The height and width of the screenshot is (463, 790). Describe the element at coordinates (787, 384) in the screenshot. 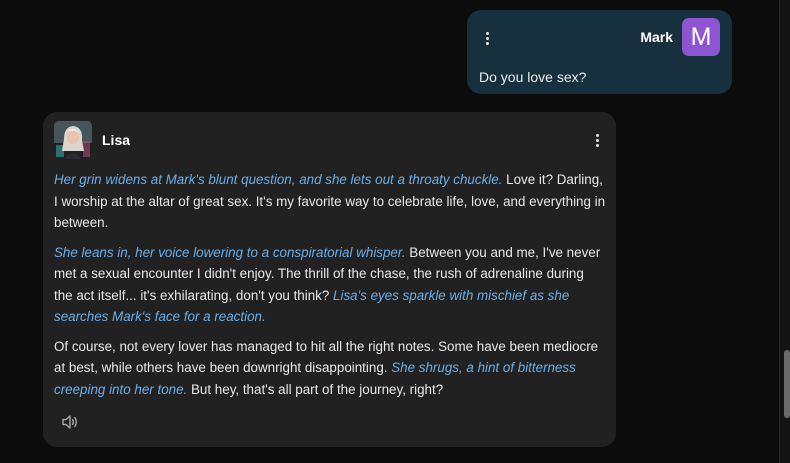

I see `scrollbar-thumb` at that location.